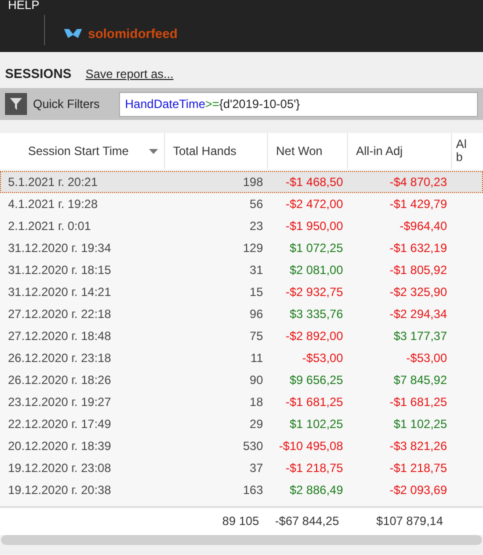 Image resolution: width=483 pixels, height=555 pixels. Describe the element at coordinates (53, 182) in the screenshot. I see `date-cell-text: 5.1.2021 г. 20:21` at that location.